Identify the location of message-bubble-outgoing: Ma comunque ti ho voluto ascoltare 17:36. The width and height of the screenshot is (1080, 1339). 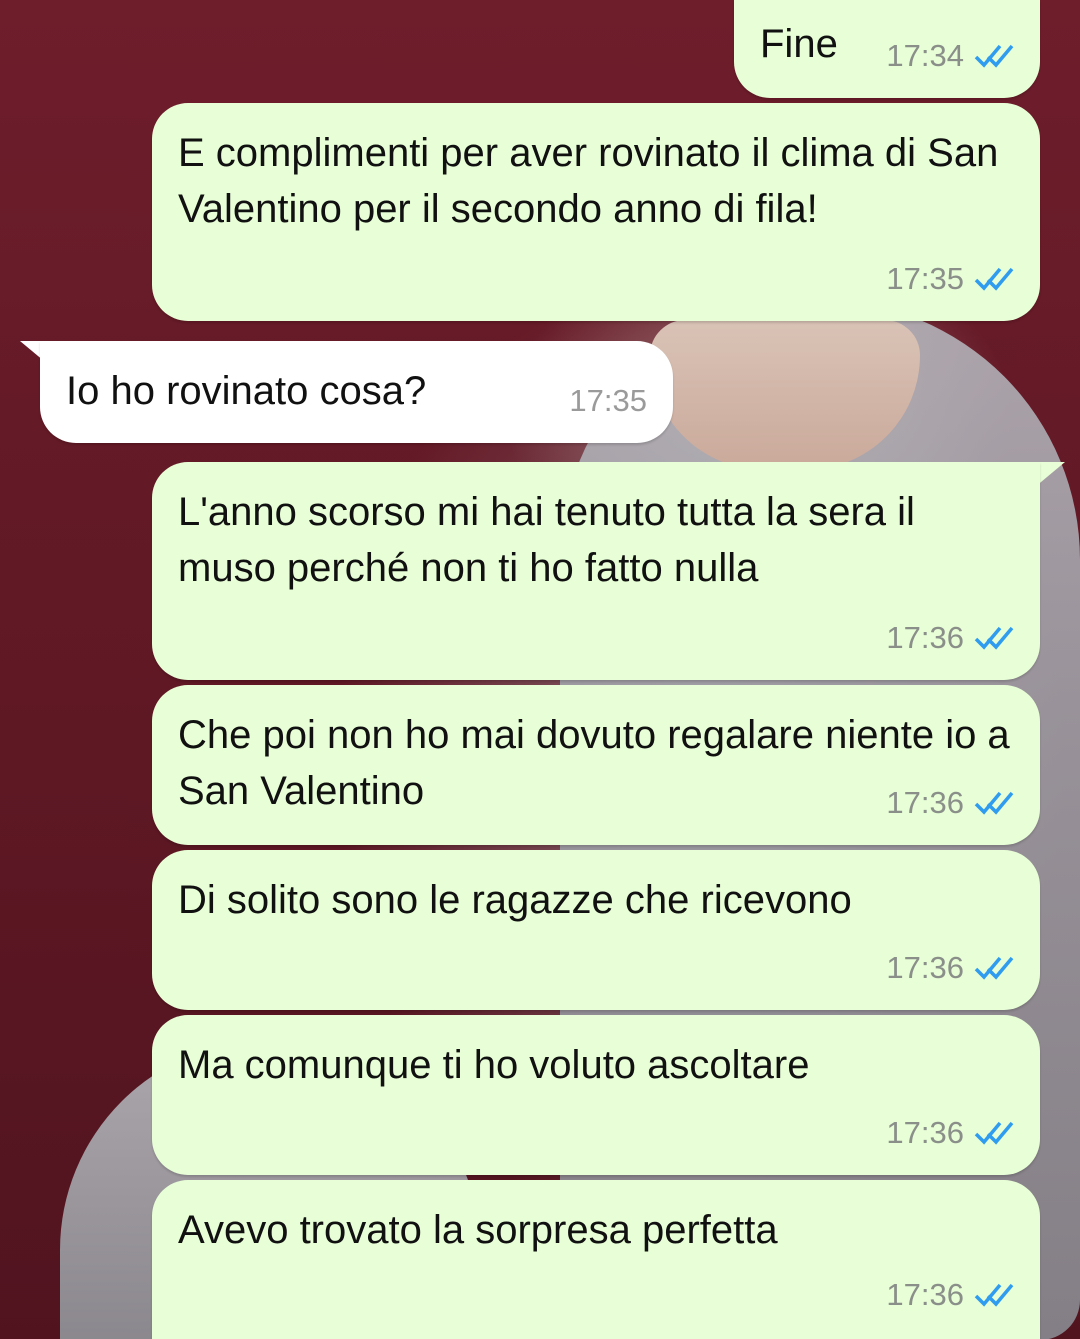
(596, 1095).